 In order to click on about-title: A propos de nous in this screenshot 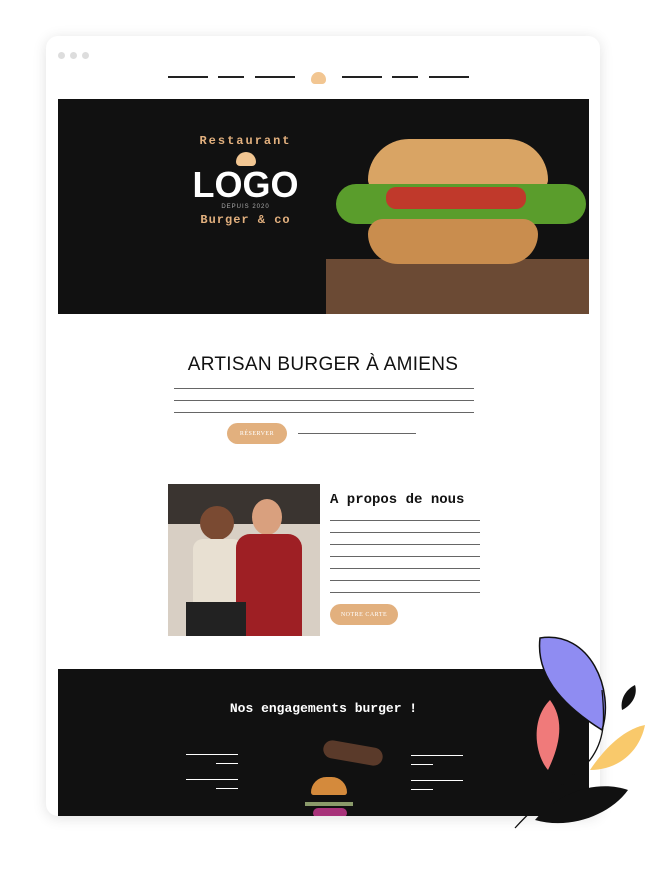, I will do `click(397, 500)`.